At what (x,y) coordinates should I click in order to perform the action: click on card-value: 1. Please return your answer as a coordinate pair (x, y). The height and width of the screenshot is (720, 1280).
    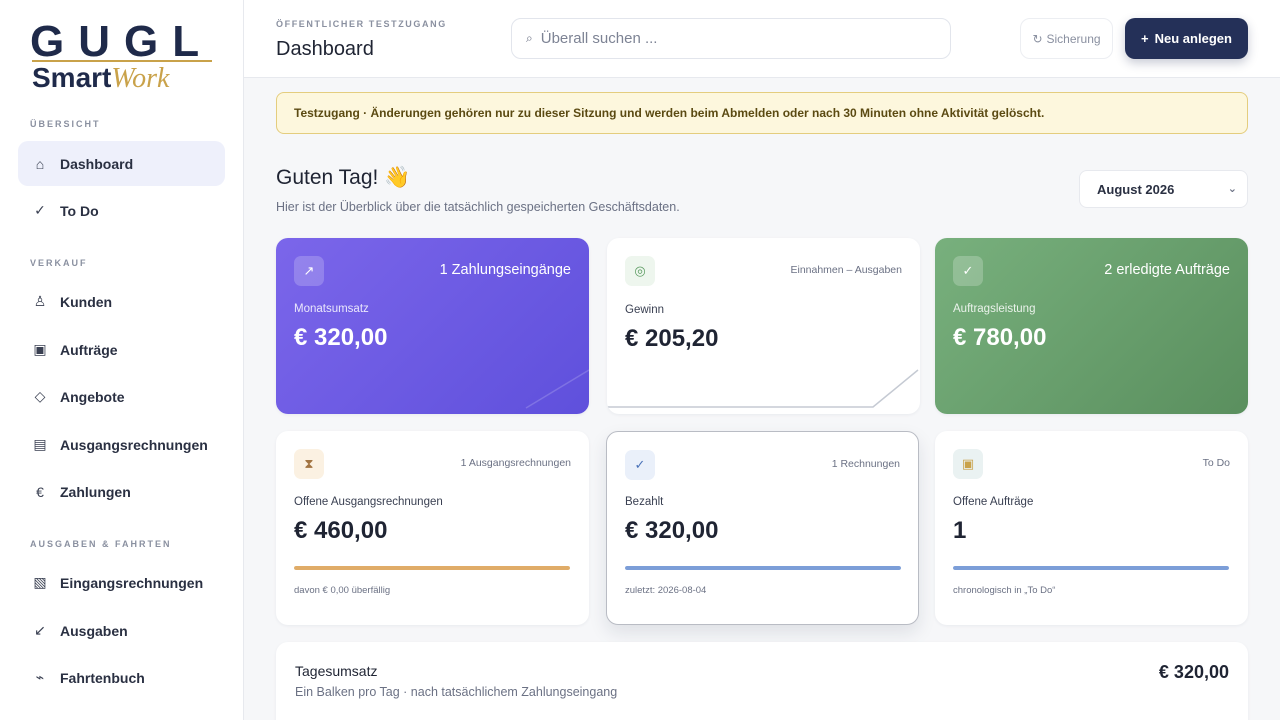
    Looking at the image, I should click on (960, 530).